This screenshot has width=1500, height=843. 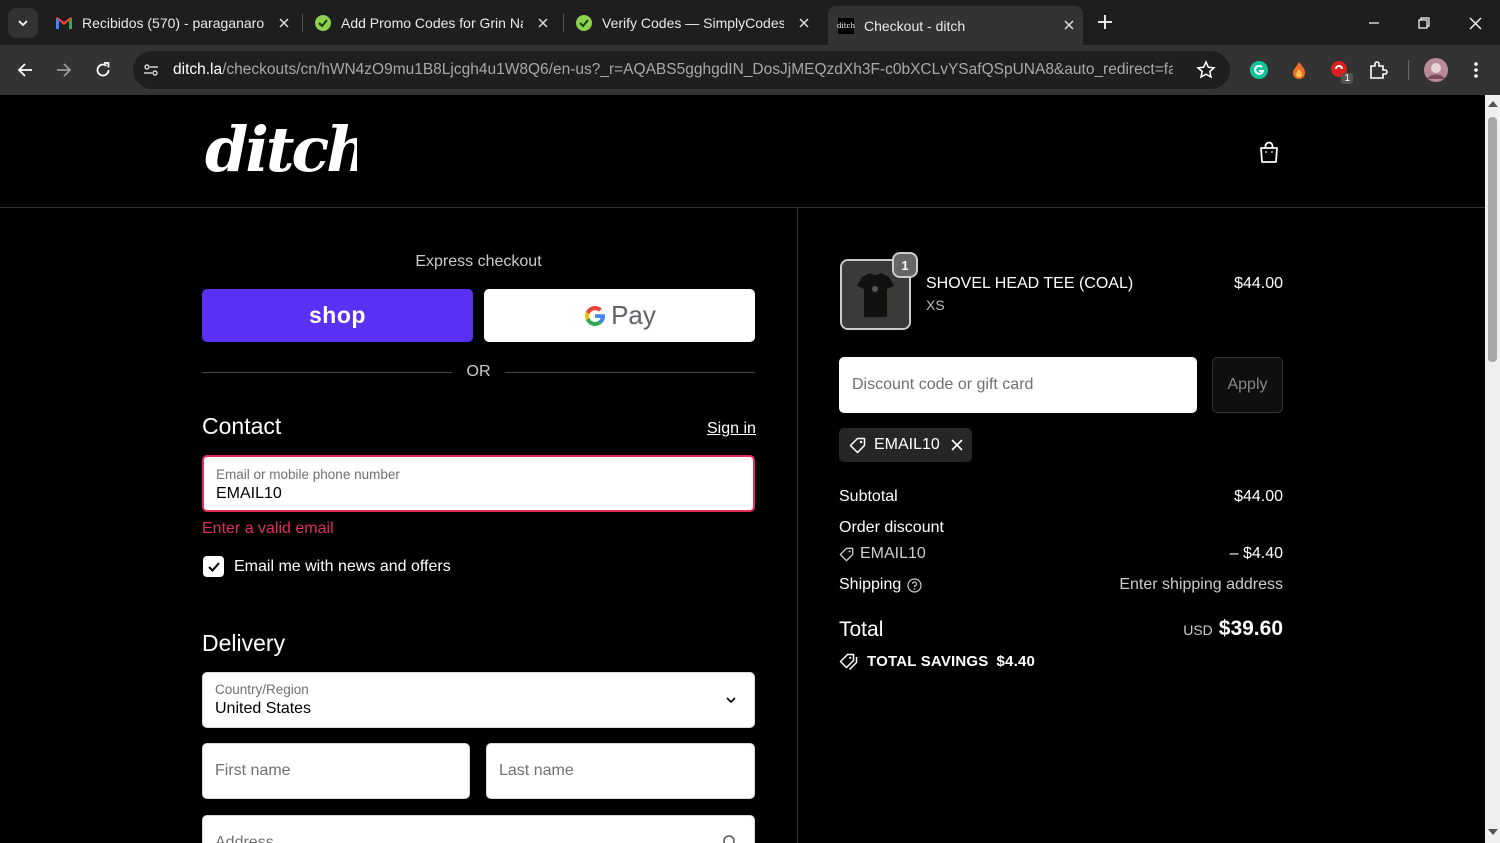 I want to click on new-tab-button, so click(x=1105, y=22).